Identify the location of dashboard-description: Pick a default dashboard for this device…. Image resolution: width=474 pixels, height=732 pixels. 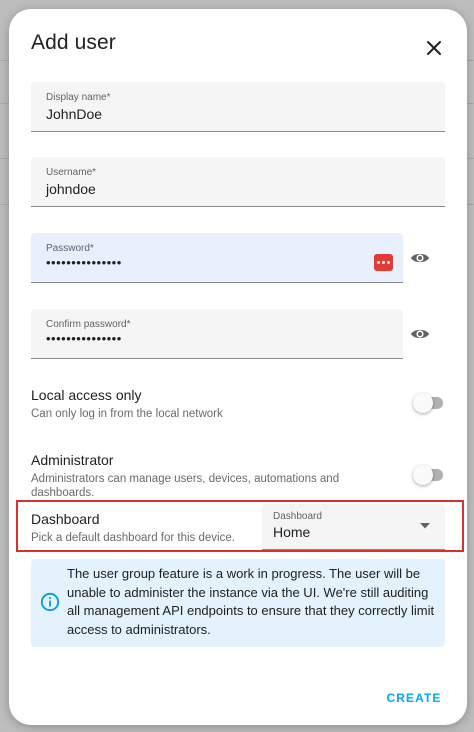
(133, 538).